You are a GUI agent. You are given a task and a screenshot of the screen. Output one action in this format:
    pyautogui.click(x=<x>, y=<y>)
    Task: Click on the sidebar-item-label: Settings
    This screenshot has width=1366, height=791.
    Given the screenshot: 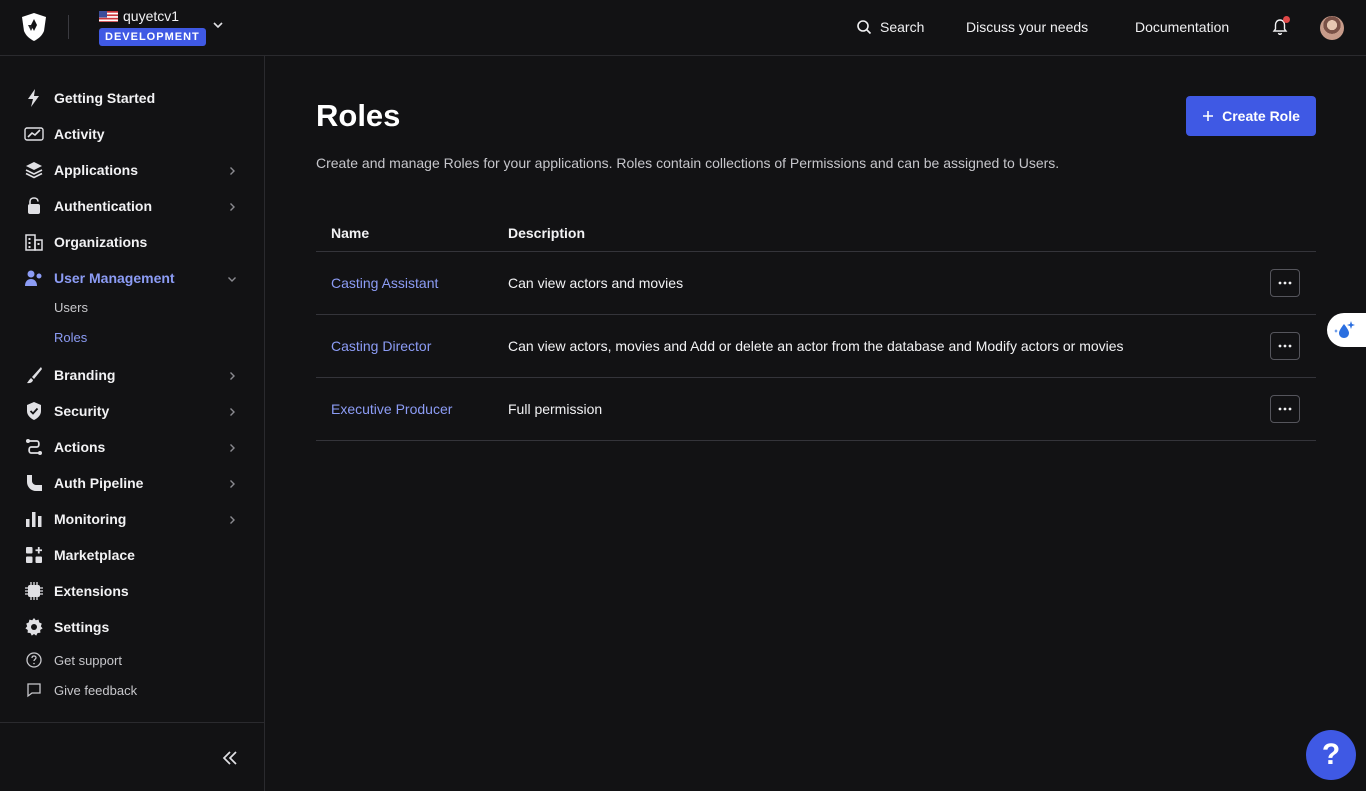 What is the action you would take?
    pyautogui.click(x=82, y=627)
    